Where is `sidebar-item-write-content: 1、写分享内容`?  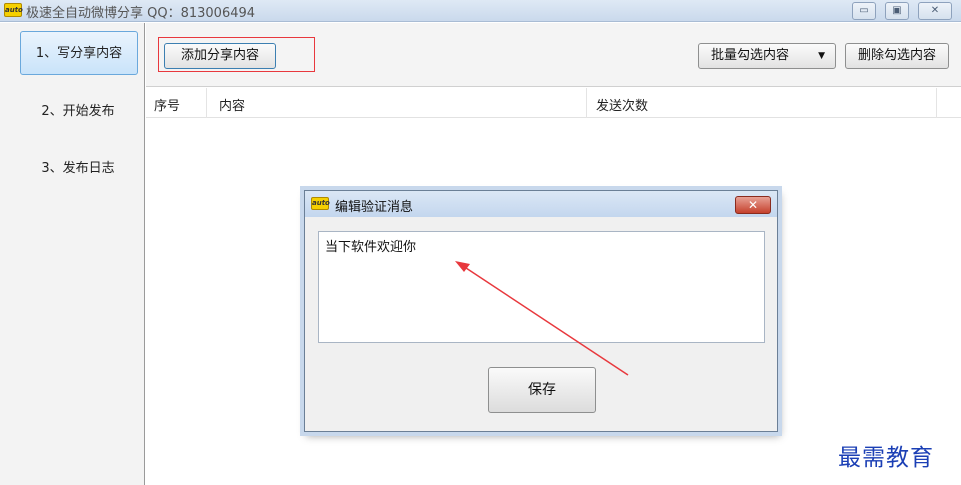
sidebar-item-write-content: 1、写分享内容 is located at coordinates (79, 53).